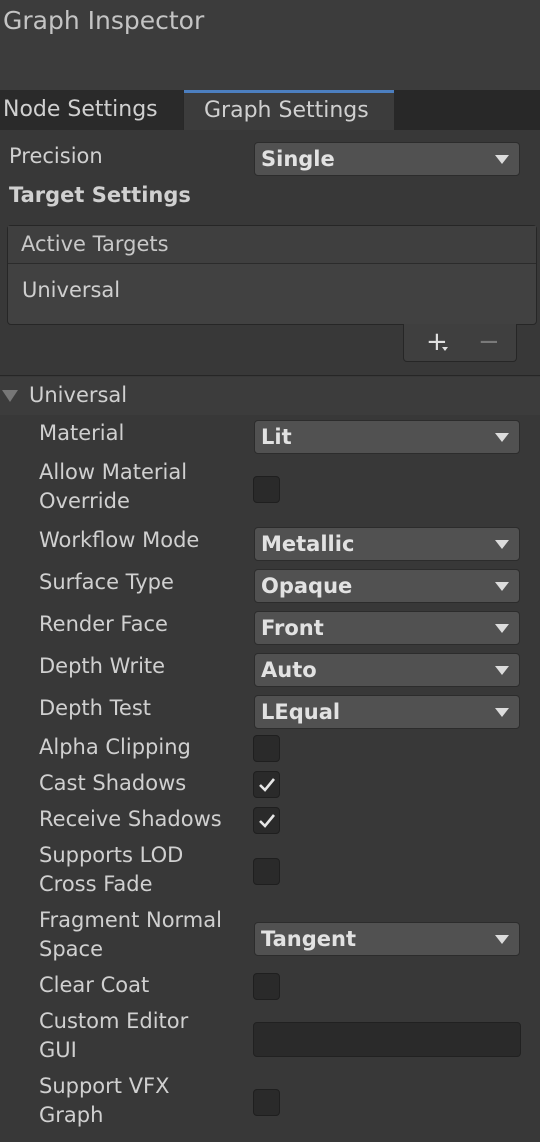  I want to click on fragment-normal-space-value: Tangent, so click(309, 939).